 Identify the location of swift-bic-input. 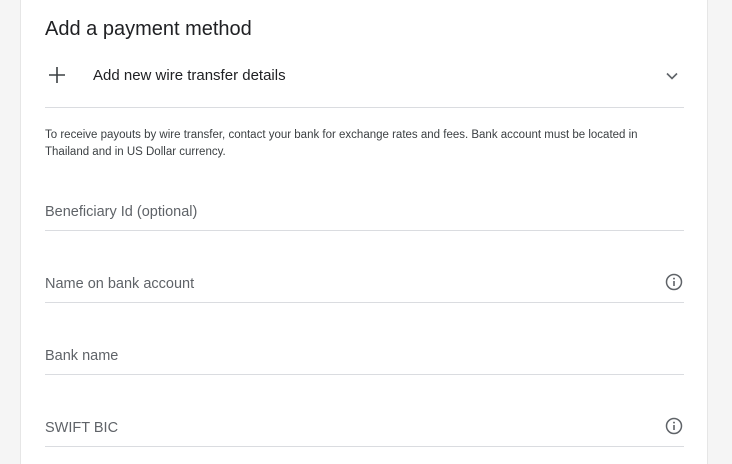
(364, 425).